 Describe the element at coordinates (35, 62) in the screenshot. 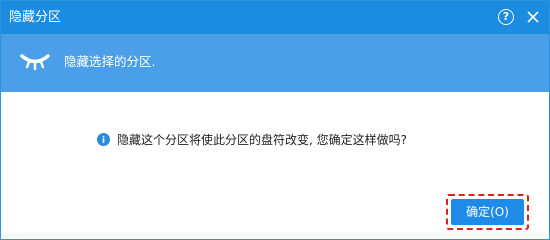

I see `closed-eye-icon` at that location.